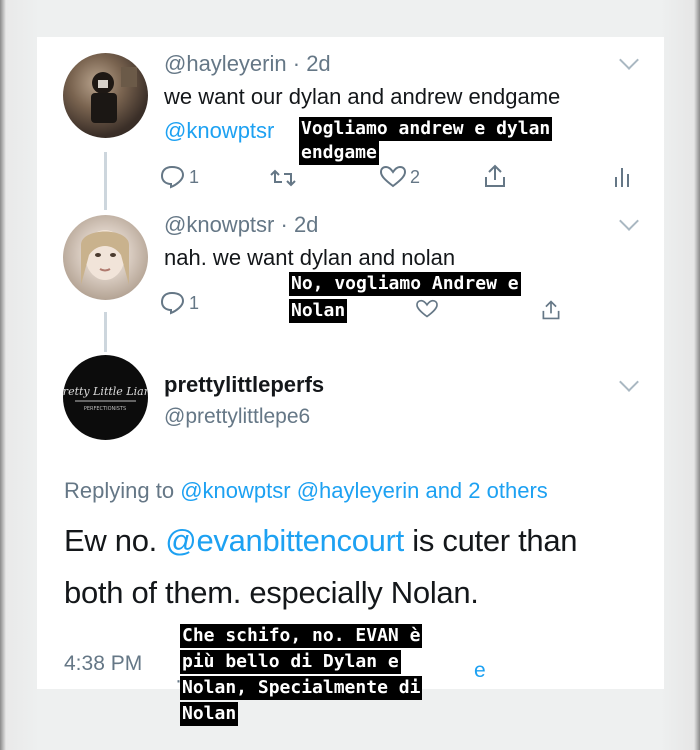  What do you see at coordinates (237, 417) in the screenshot?
I see `tweet3-handle: @prettylittlepe6` at bounding box center [237, 417].